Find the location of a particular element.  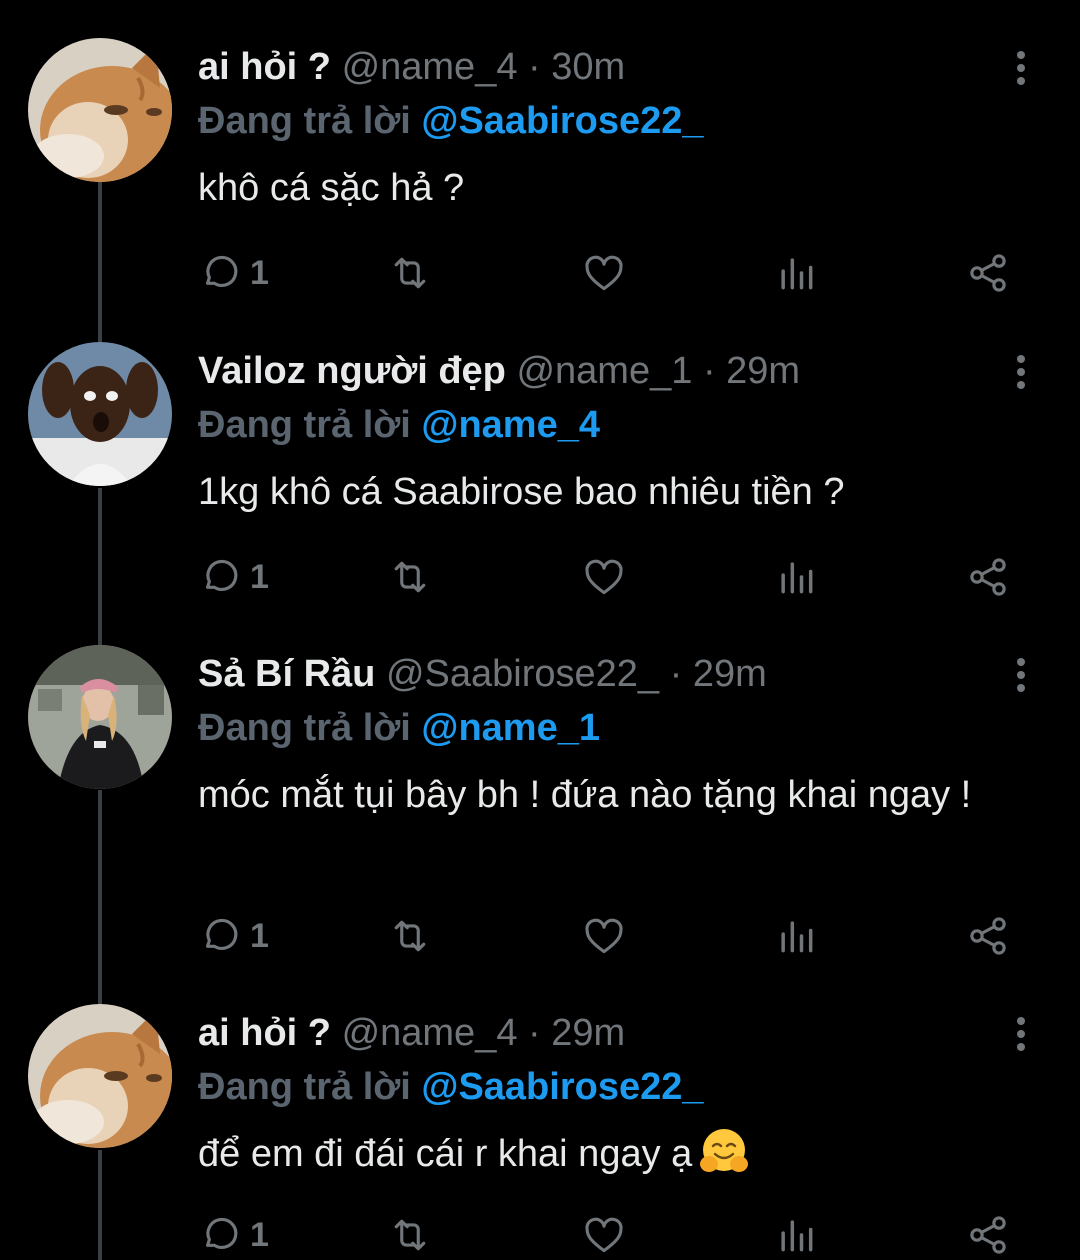

timestamp: 30m is located at coordinates (588, 67).